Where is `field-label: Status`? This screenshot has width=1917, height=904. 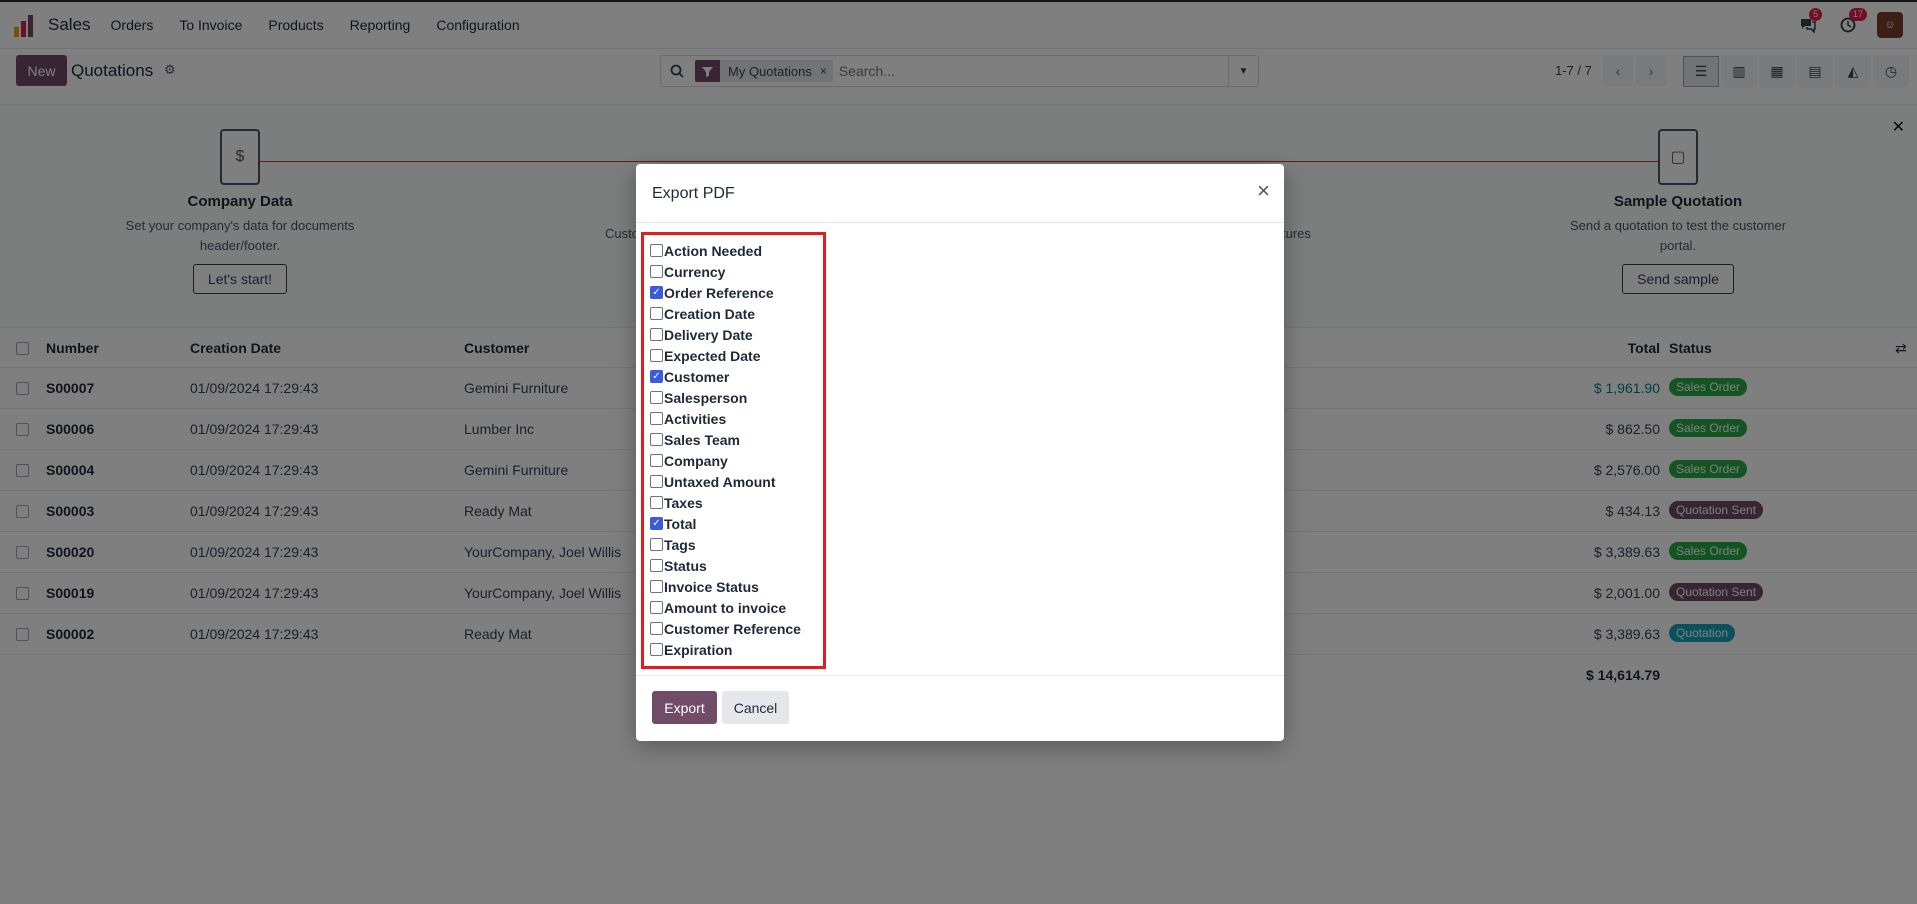
field-label: Status is located at coordinates (685, 565).